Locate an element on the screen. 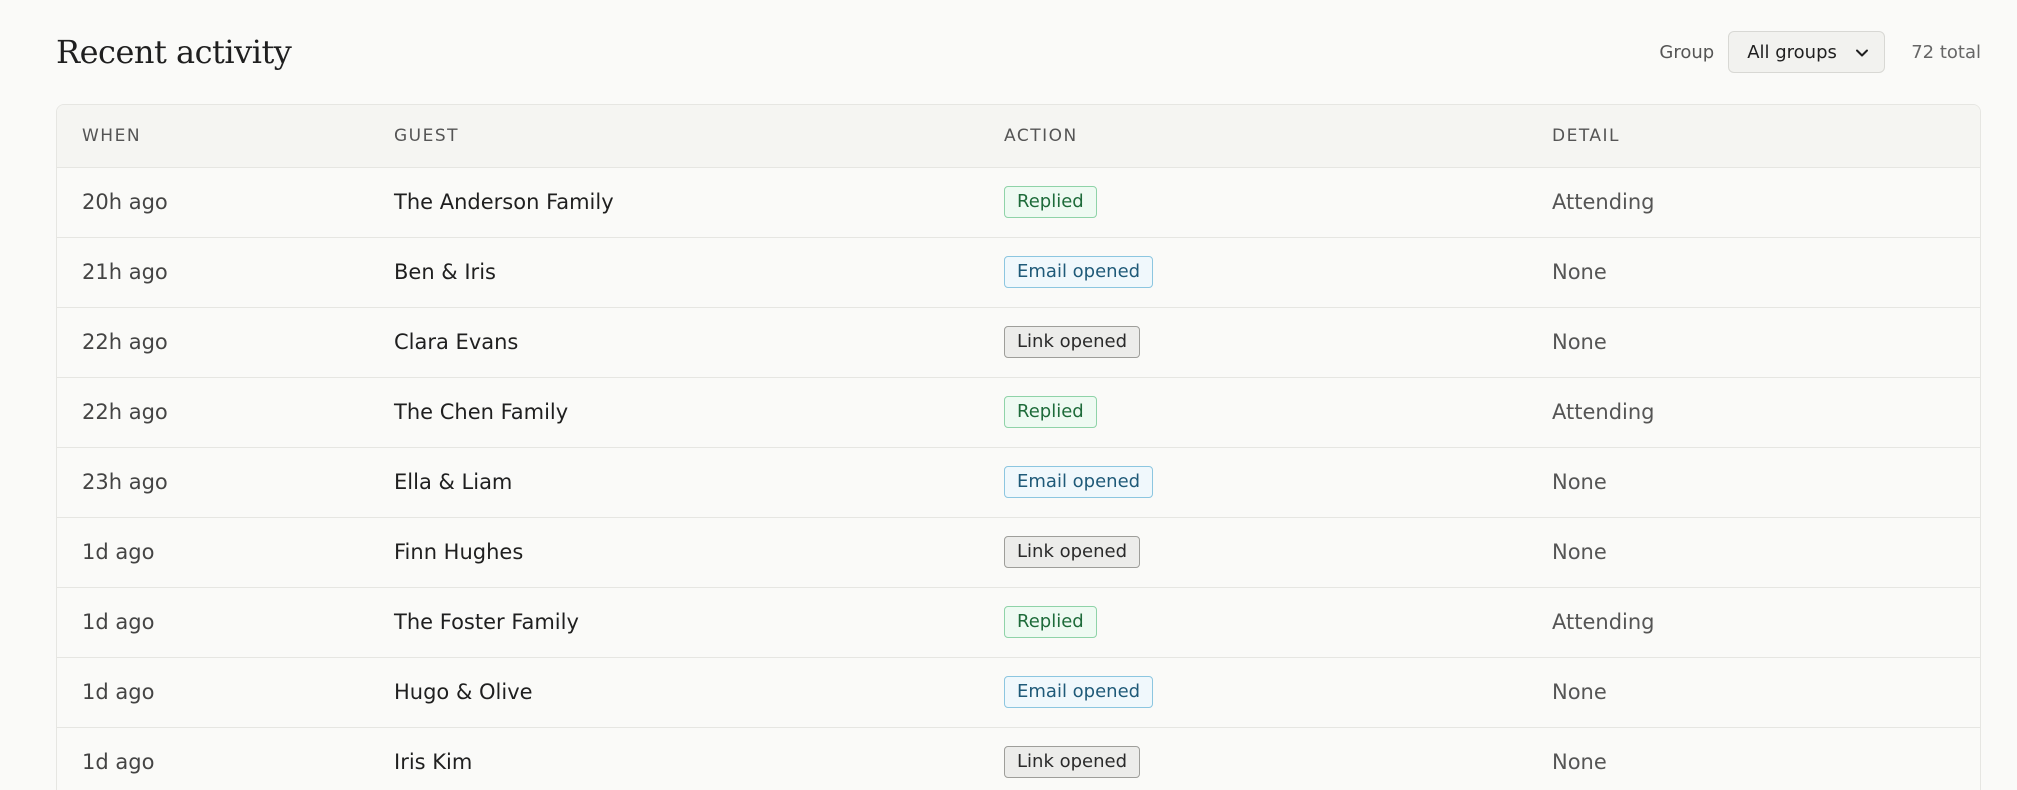 The image size is (2017, 790). when-cell: 20h ago is located at coordinates (213, 201).